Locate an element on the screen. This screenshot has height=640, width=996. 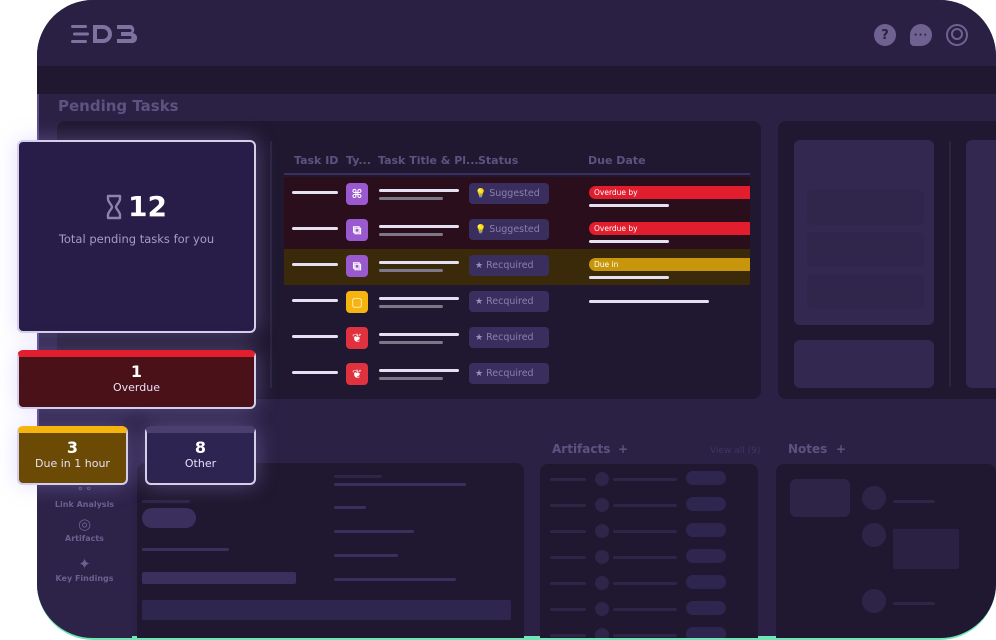
hourglass-icon is located at coordinates (114, 206).